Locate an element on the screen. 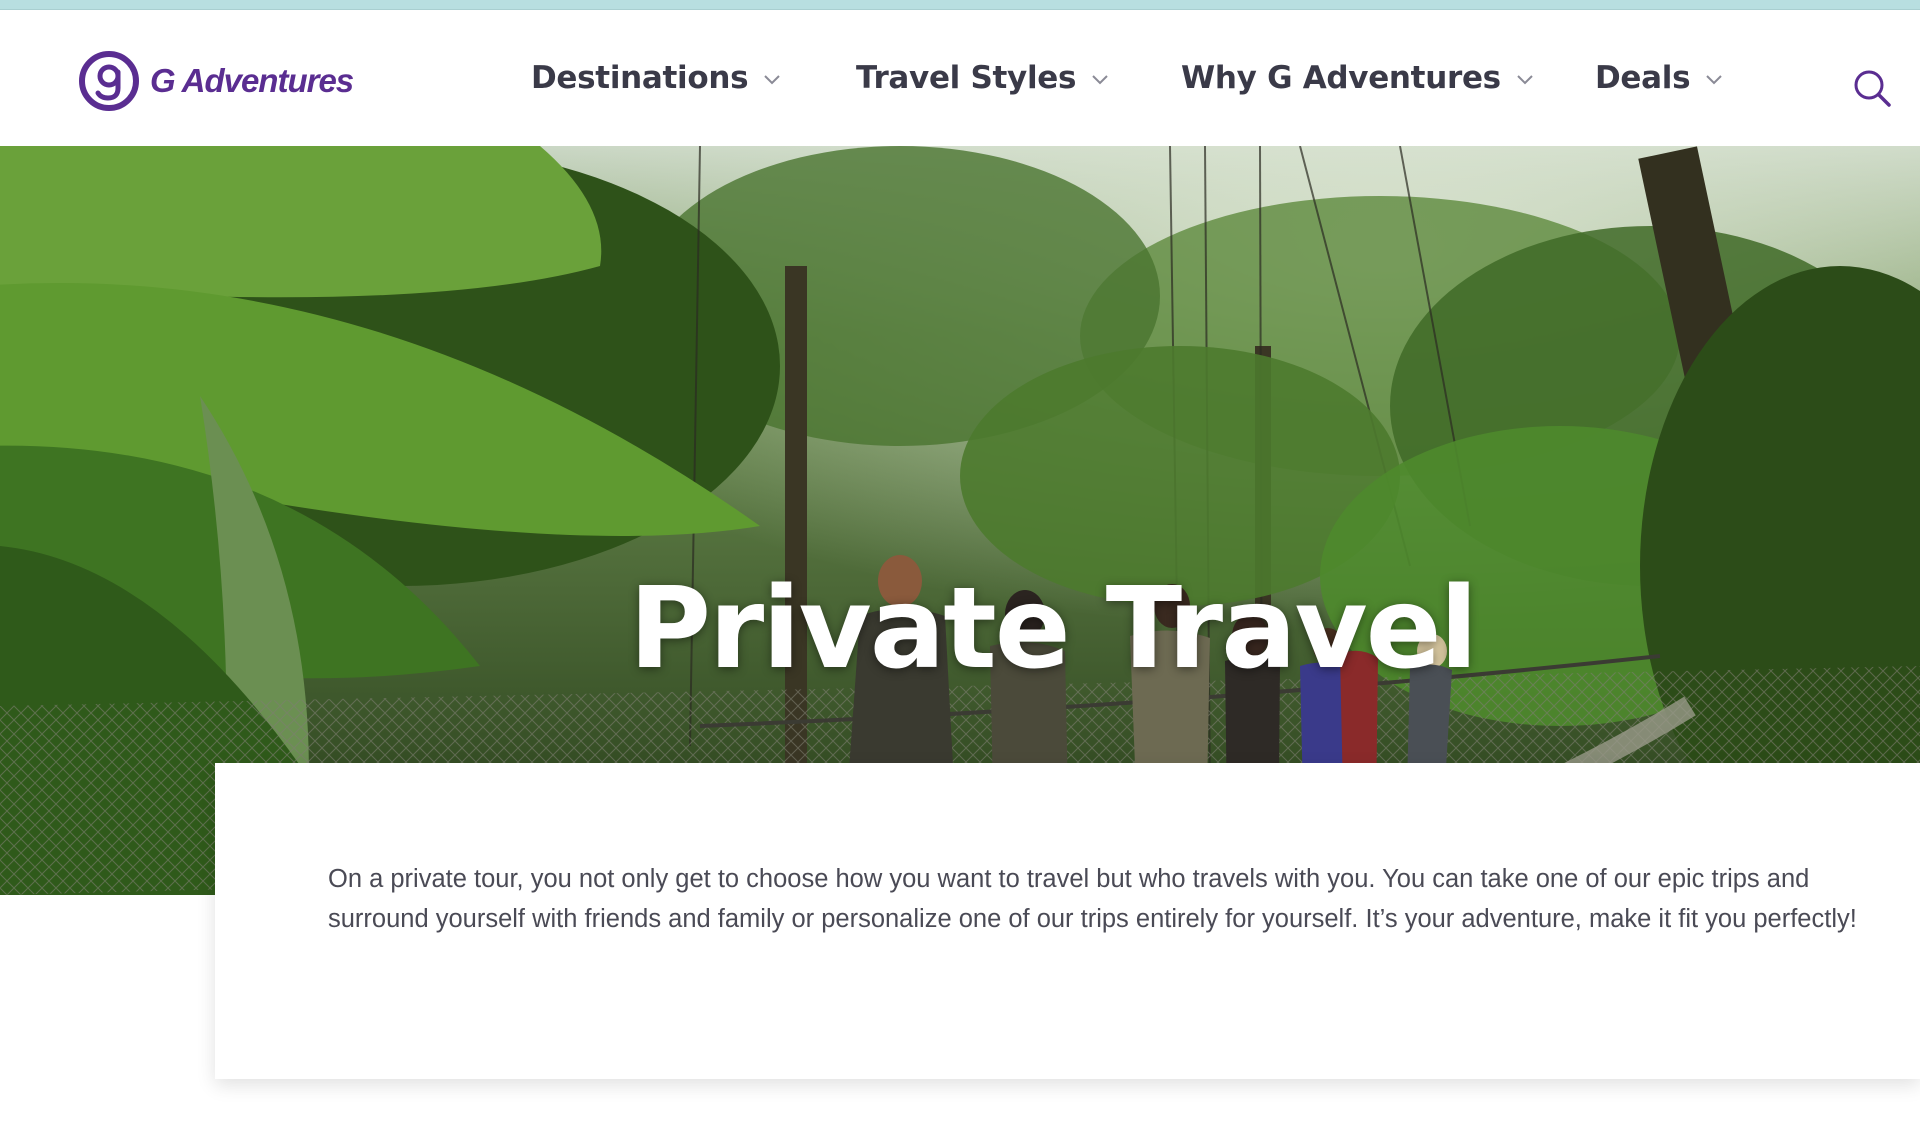 The image size is (1920, 1123). nav-why-g-adventures: Why G Adventures is located at coordinates (1357, 78).